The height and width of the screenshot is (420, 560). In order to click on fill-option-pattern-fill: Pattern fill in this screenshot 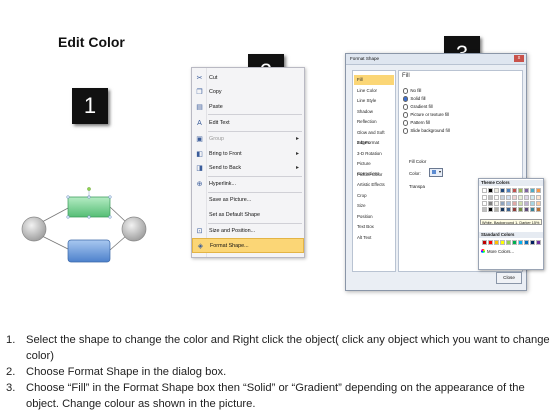, I will do `click(416, 123)`.